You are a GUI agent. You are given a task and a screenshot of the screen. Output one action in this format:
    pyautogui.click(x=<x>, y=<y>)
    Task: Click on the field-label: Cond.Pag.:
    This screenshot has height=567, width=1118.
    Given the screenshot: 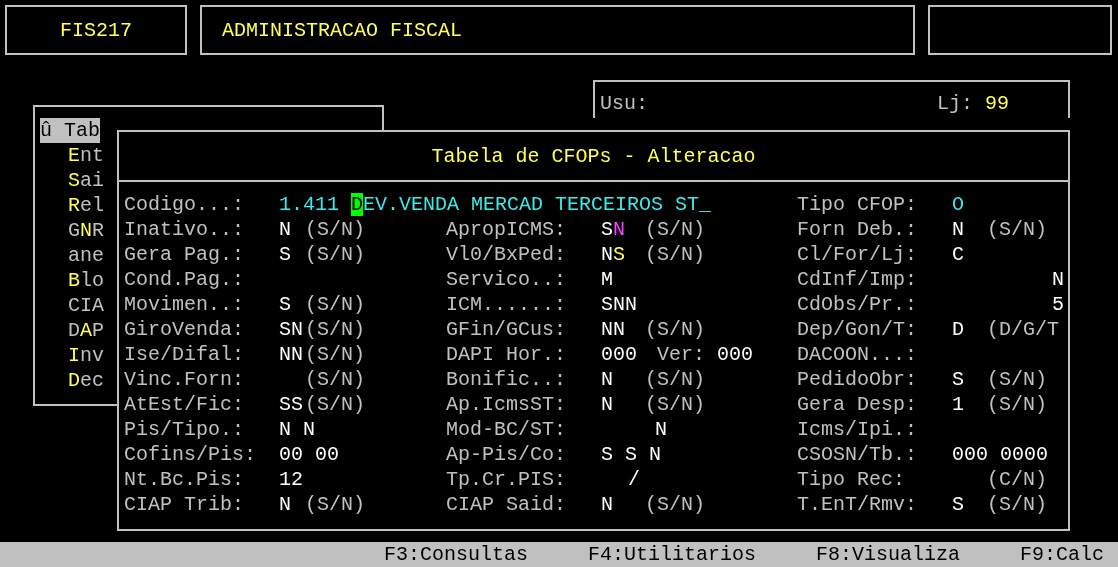 What is the action you would take?
    pyautogui.click(x=185, y=279)
    